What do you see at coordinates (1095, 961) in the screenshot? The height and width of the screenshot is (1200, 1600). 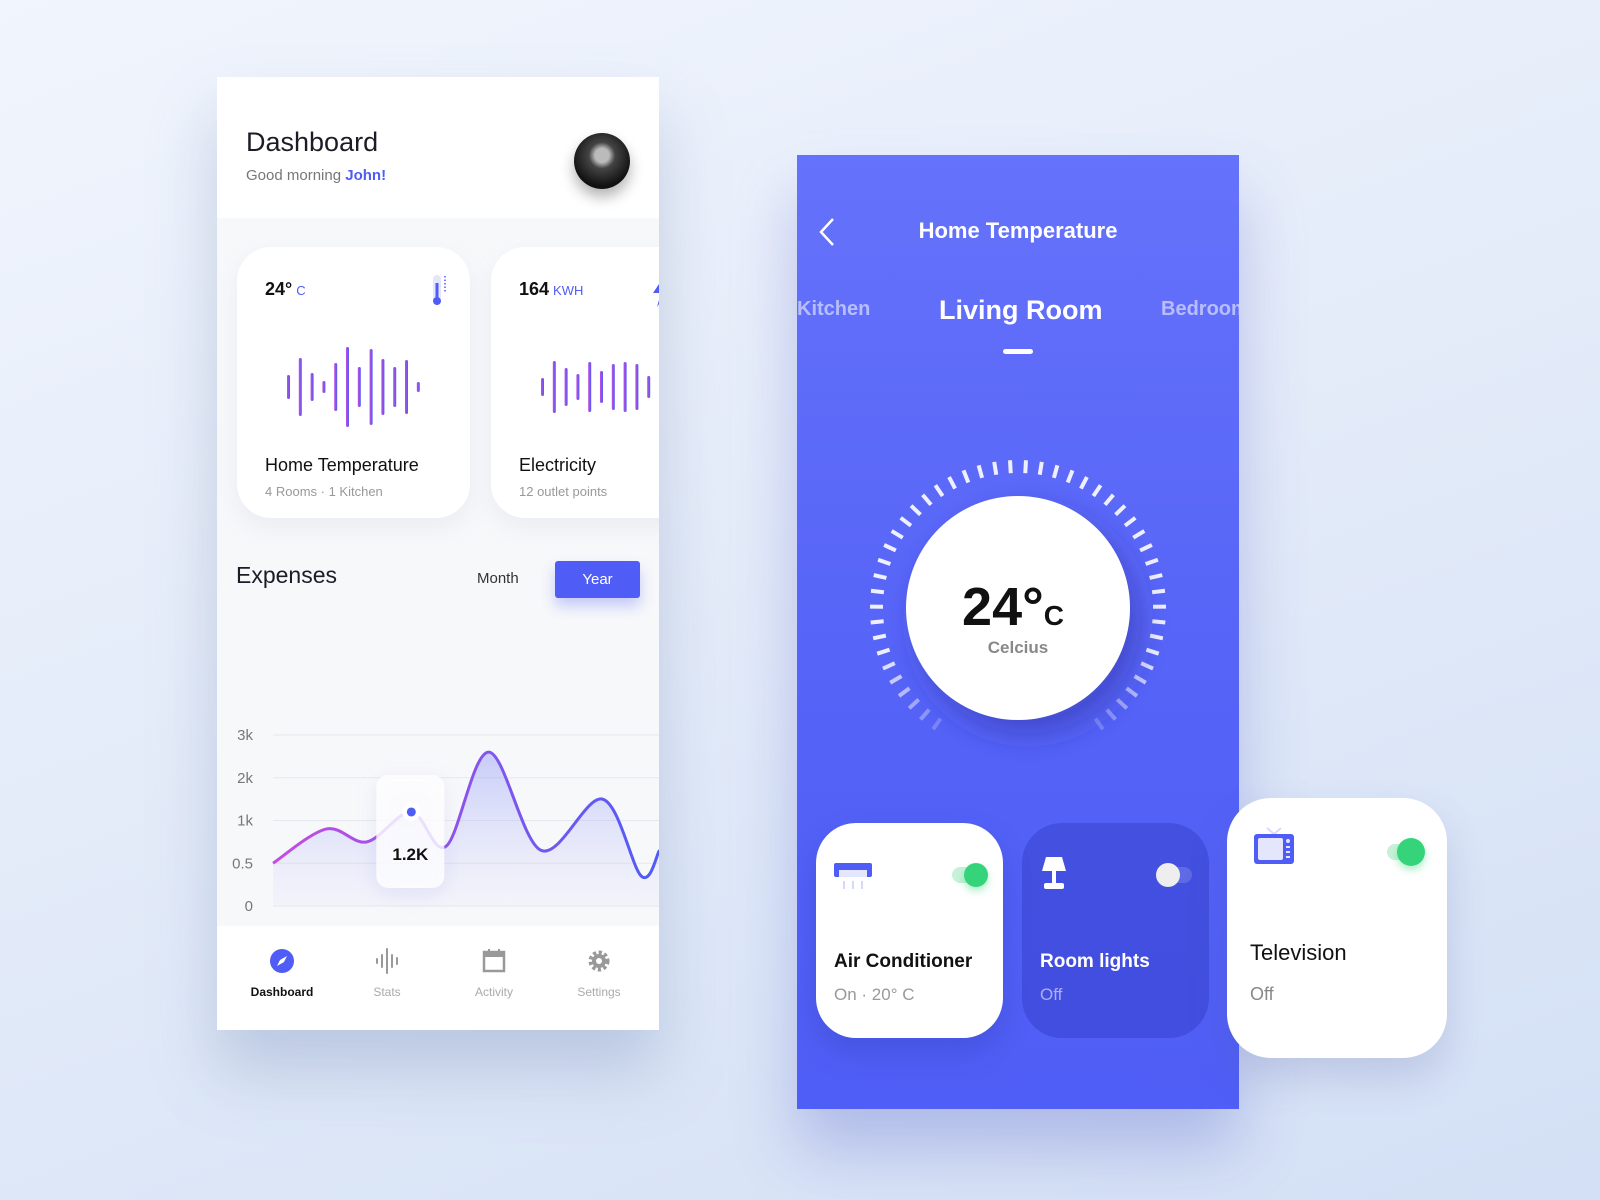 I see `device-name: Room lights` at bounding box center [1095, 961].